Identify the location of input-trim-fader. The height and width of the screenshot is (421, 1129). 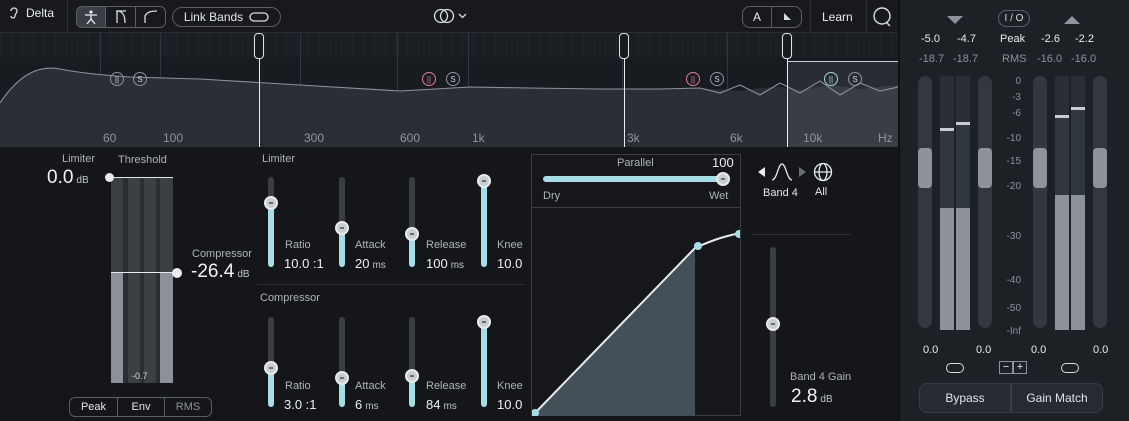
(985, 202).